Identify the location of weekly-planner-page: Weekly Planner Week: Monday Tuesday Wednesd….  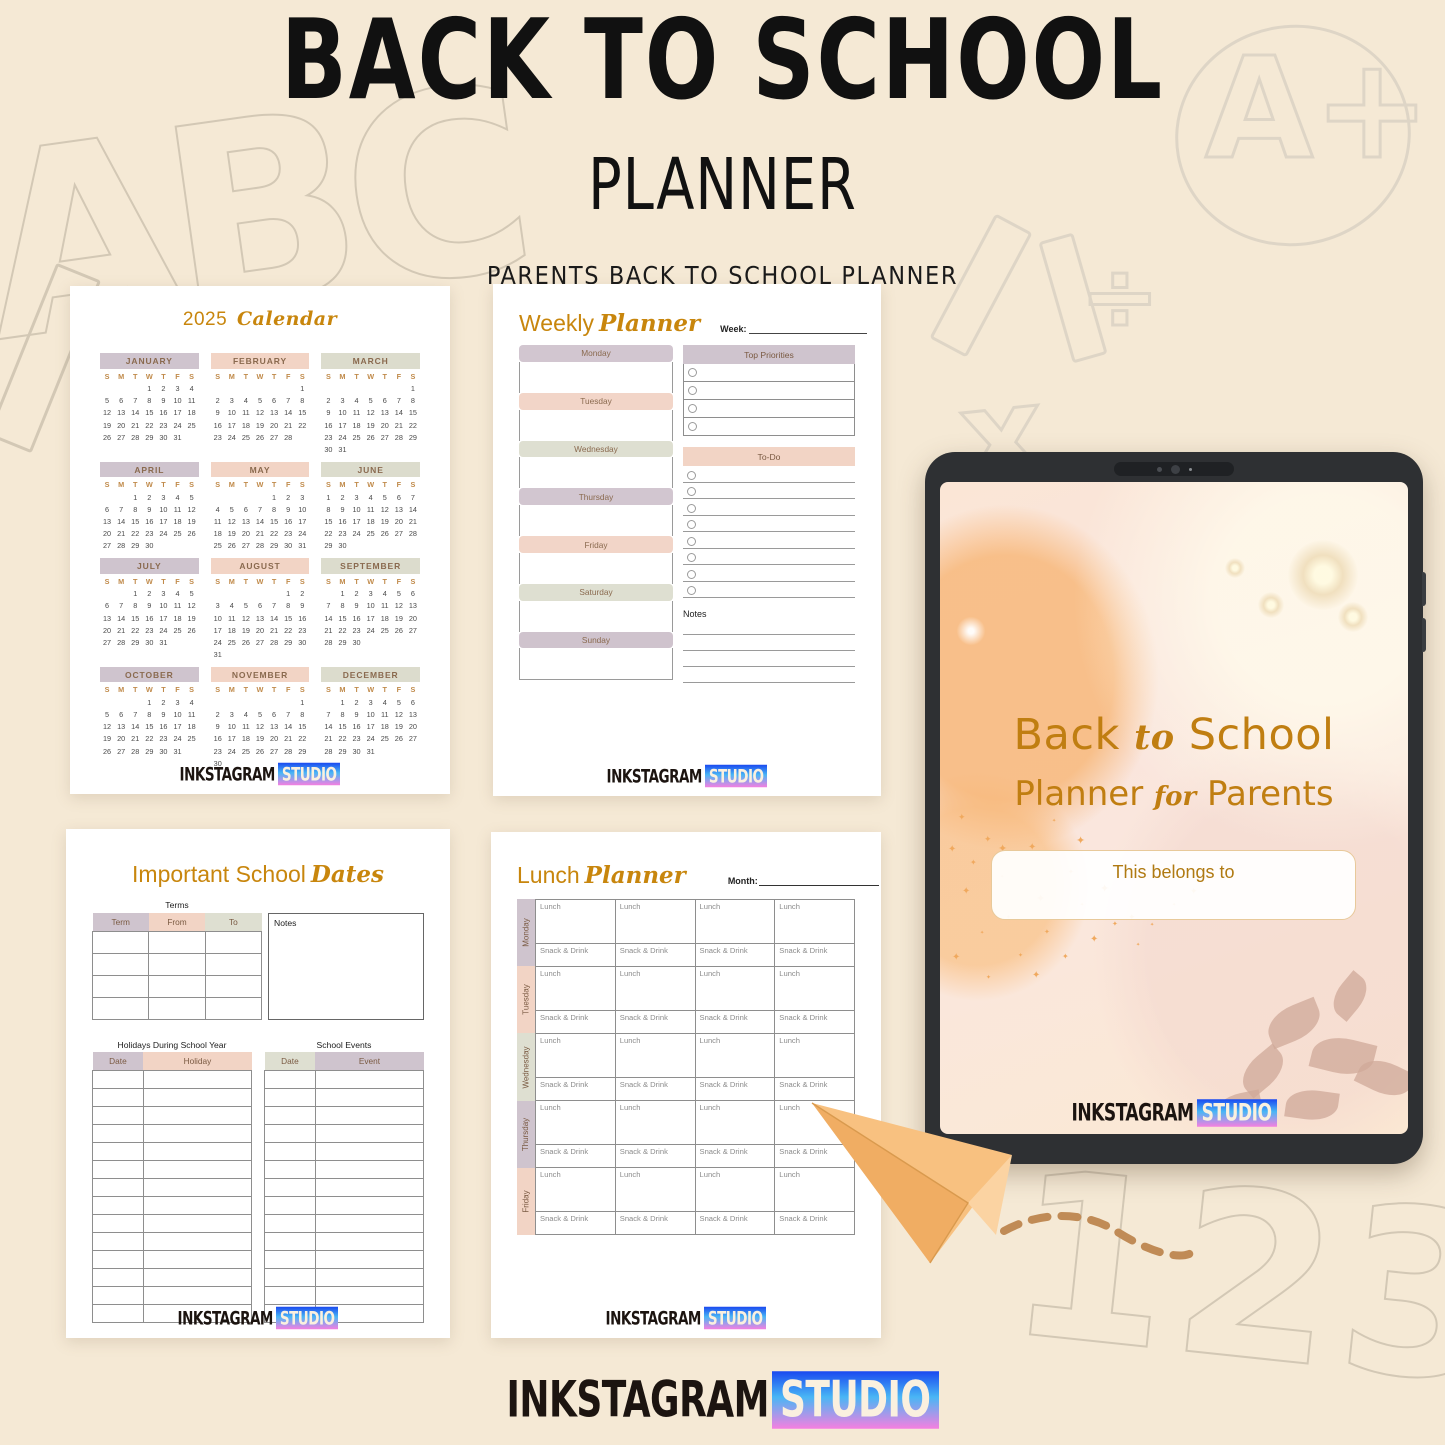
(687, 540).